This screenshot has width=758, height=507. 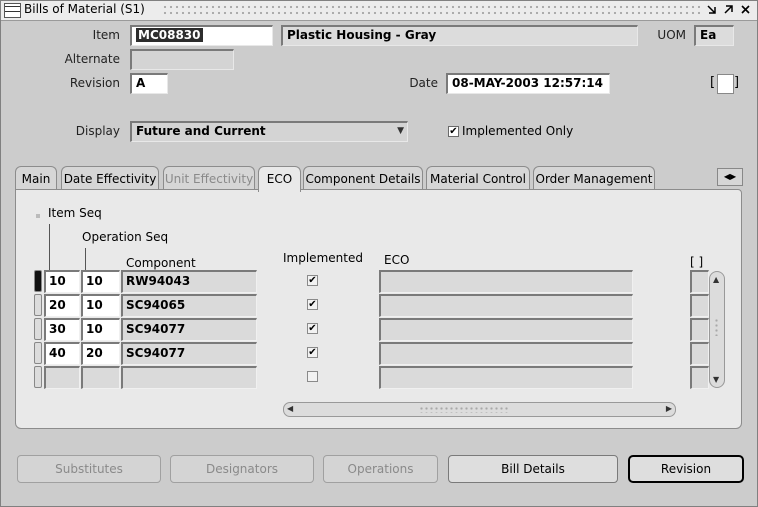 What do you see at coordinates (100, 353) in the screenshot?
I see `op-seq-cell: 20` at bounding box center [100, 353].